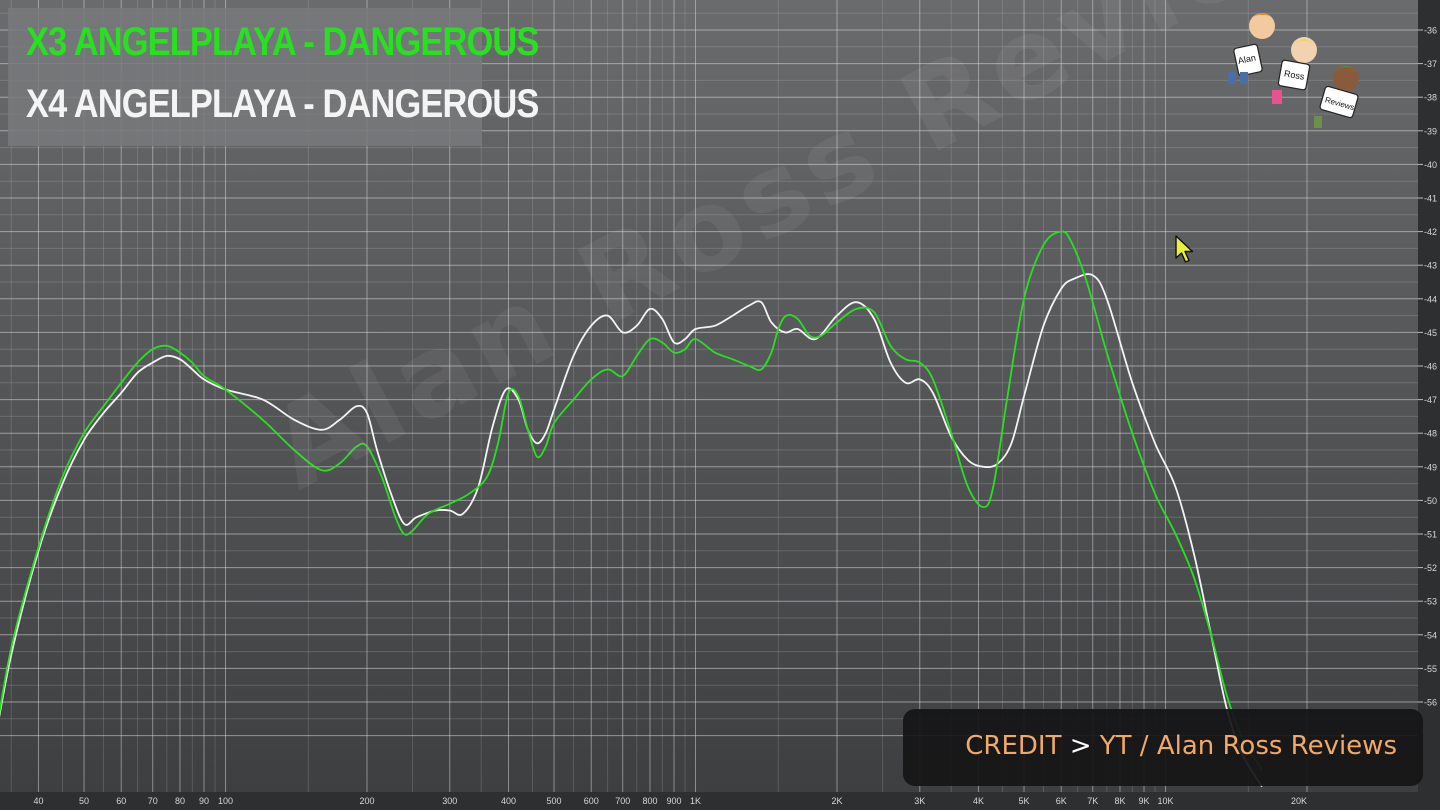 The image size is (1440, 810). I want to click on x-tick-label: 90, so click(204, 801).